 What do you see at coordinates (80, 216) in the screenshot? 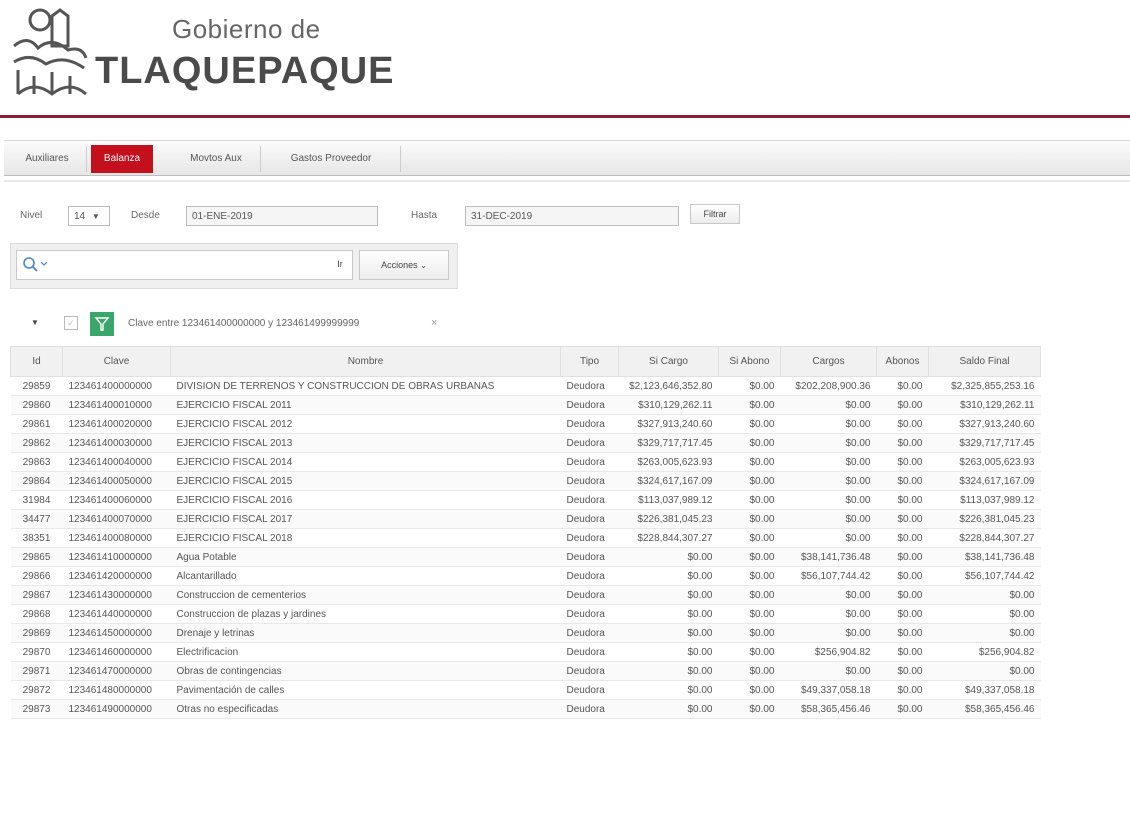
I see `nivel-value: 14` at bounding box center [80, 216].